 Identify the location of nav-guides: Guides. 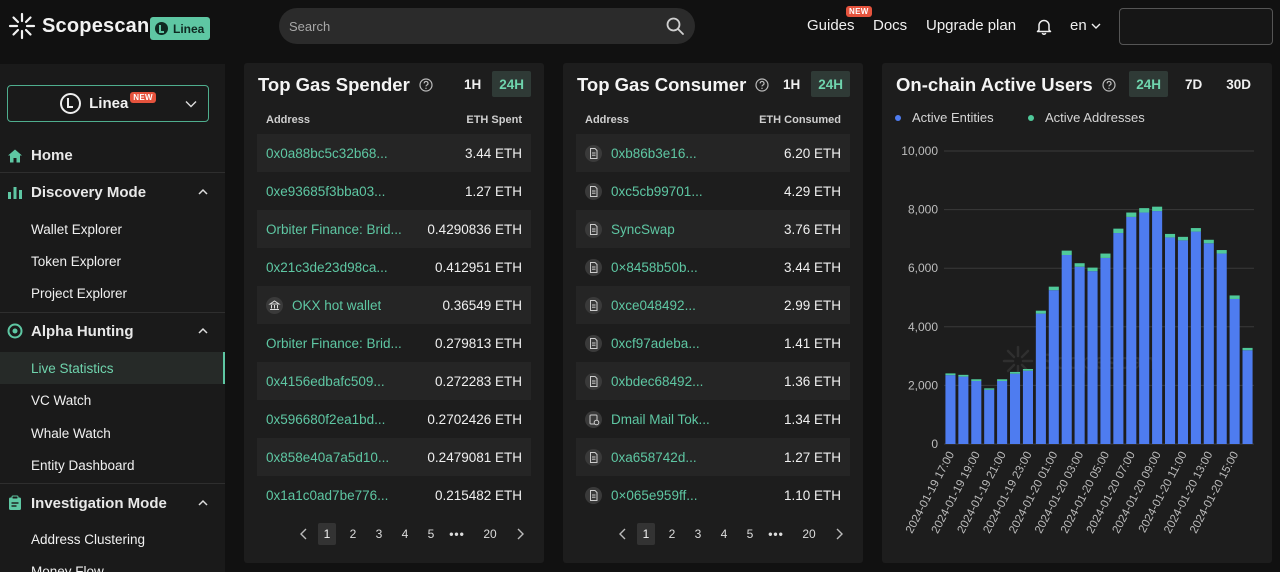
(831, 25).